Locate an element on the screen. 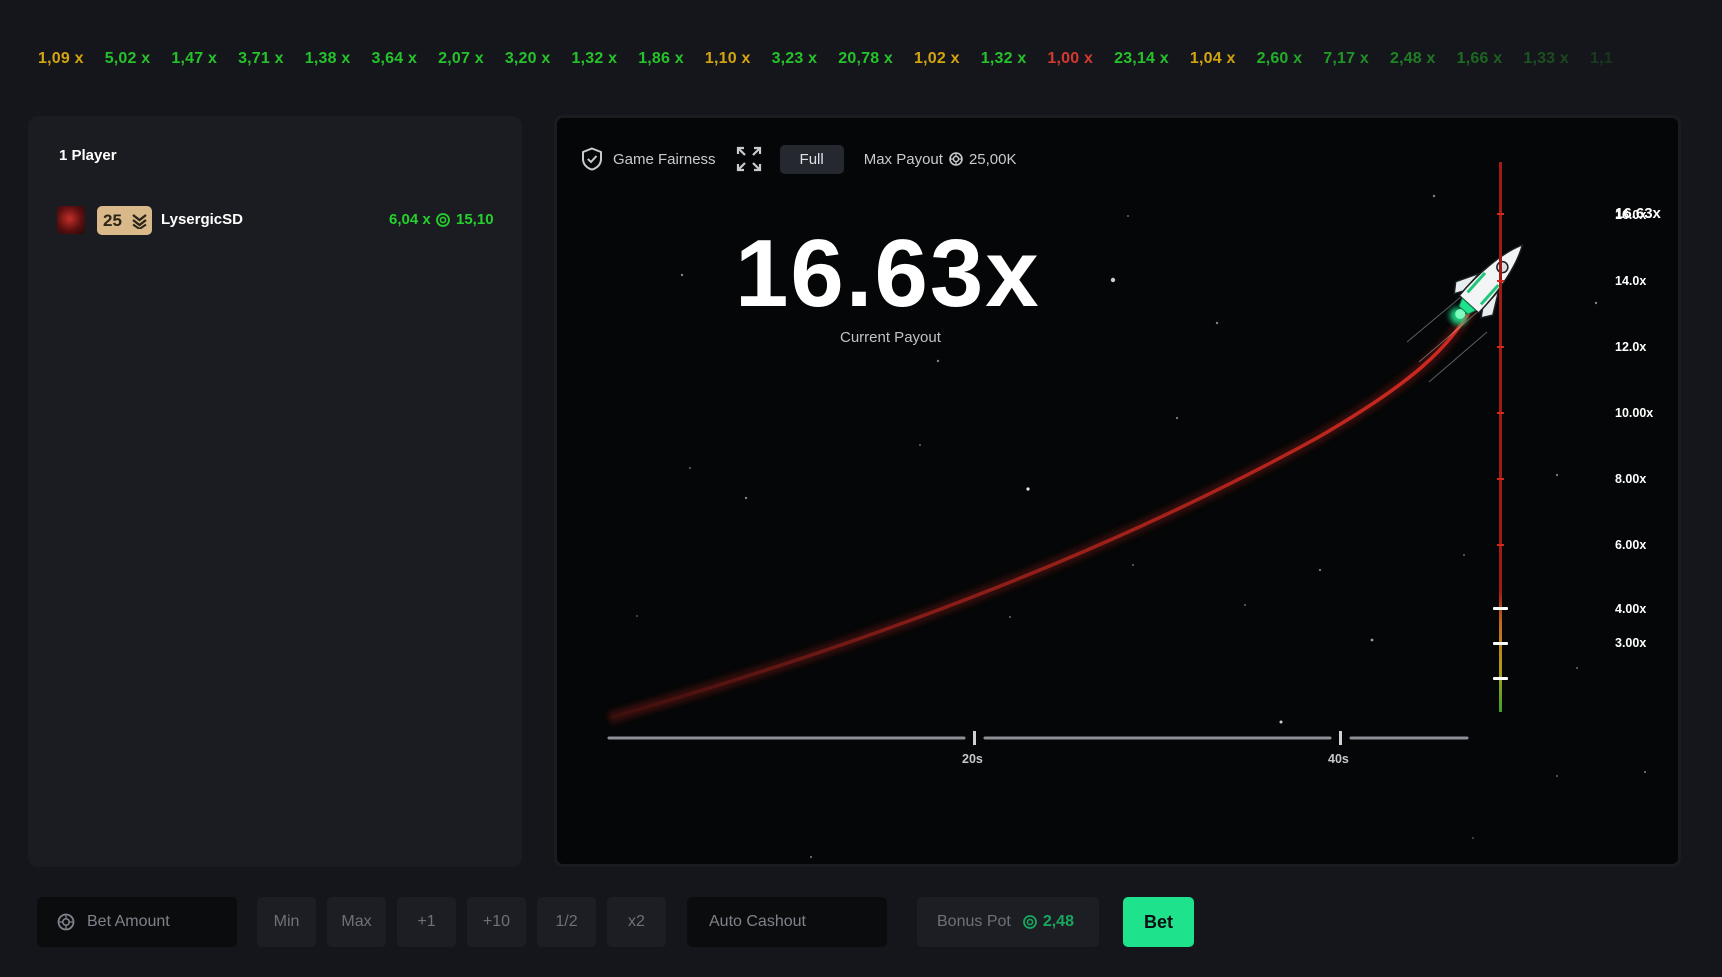 This screenshot has height=977, width=1722. rank-chevrons-icon is located at coordinates (139, 221).